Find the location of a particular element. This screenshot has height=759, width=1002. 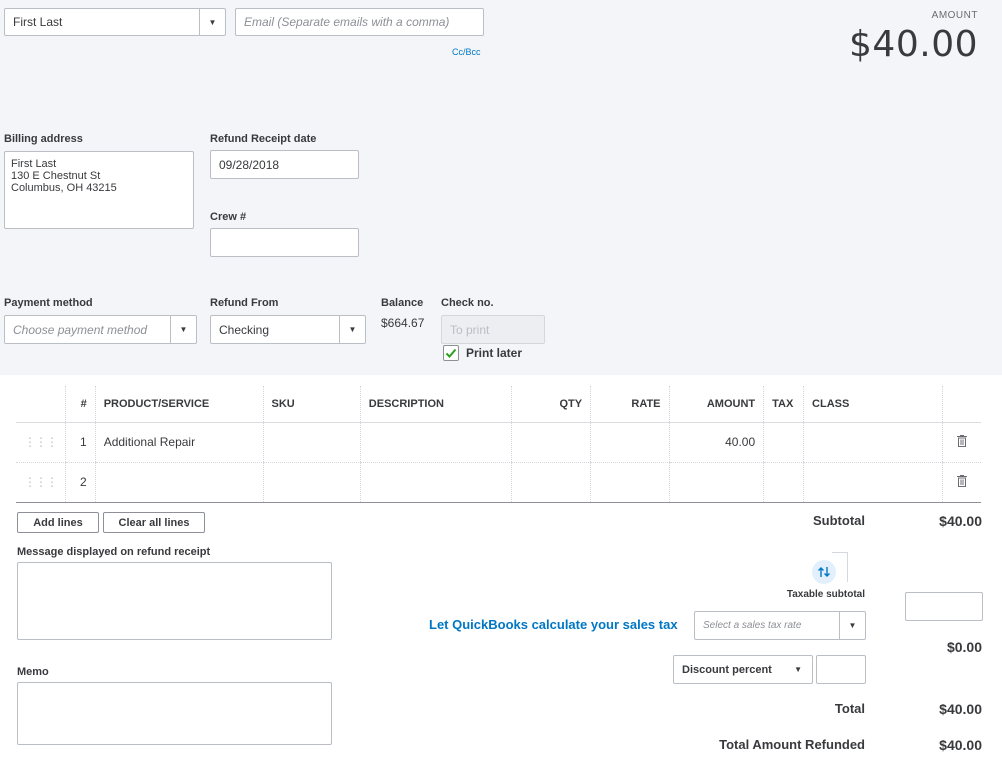

row-number: 2 is located at coordinates (80, 482).